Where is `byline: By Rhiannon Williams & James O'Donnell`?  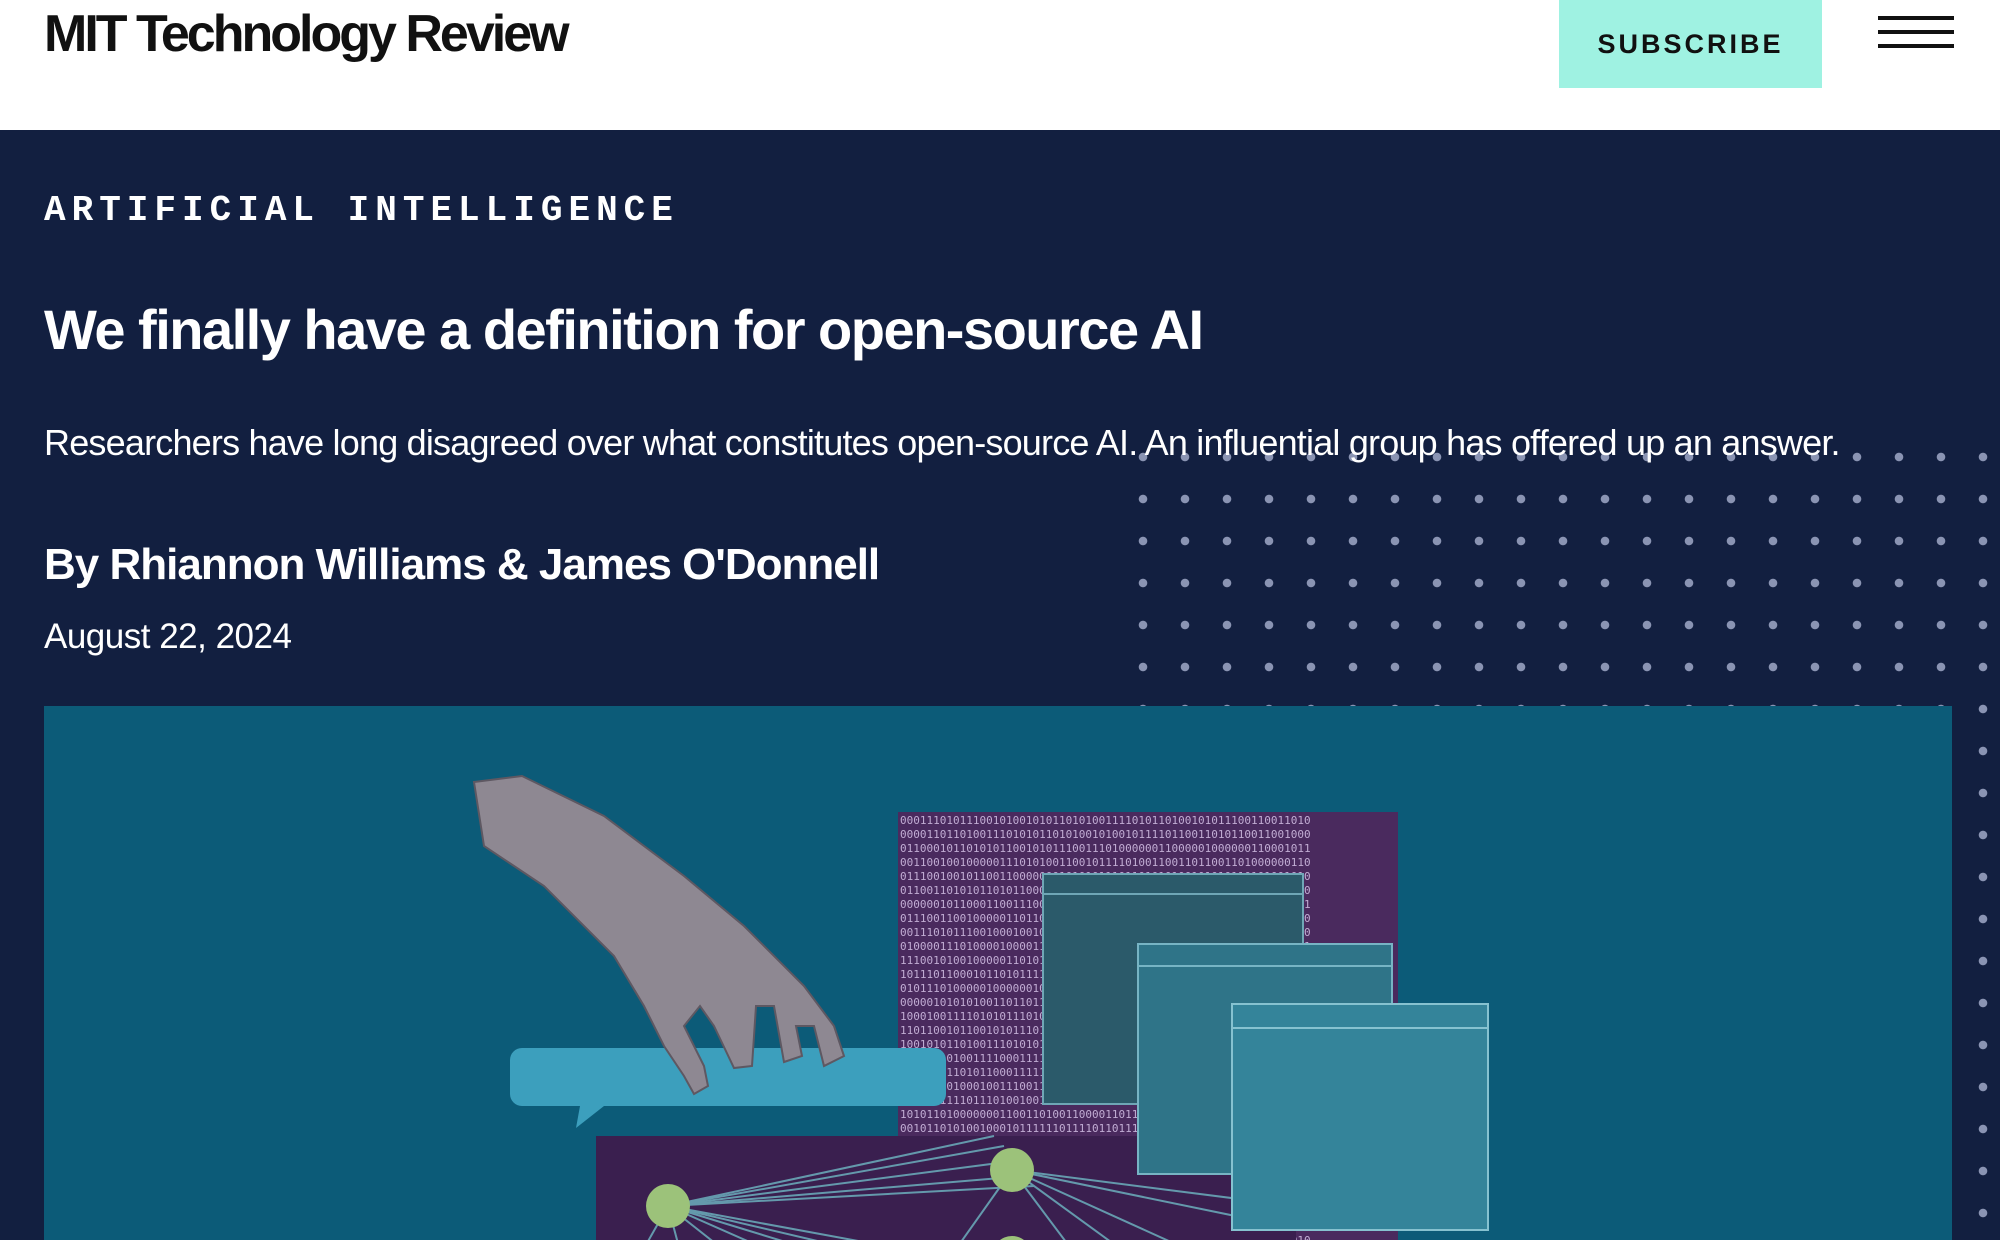
byline: By Rhiannon Williams & James O'Donnell is located at coordinates (462, 565).